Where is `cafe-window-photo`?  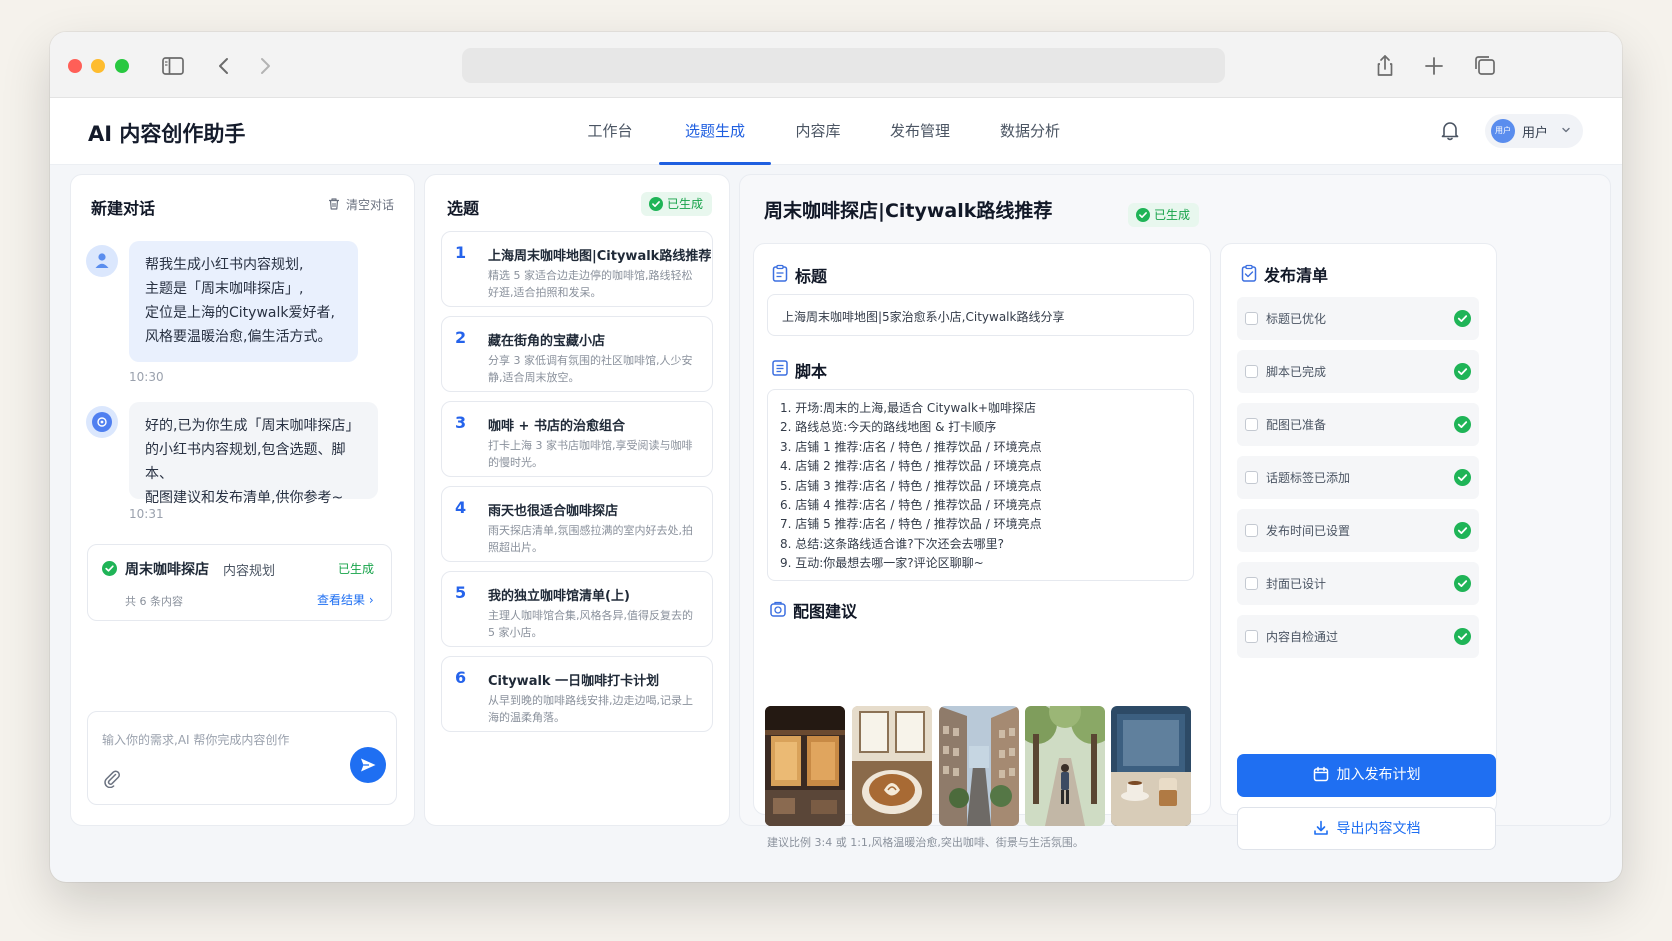
cafe-window-photo is located at coordinates (1151, 766).